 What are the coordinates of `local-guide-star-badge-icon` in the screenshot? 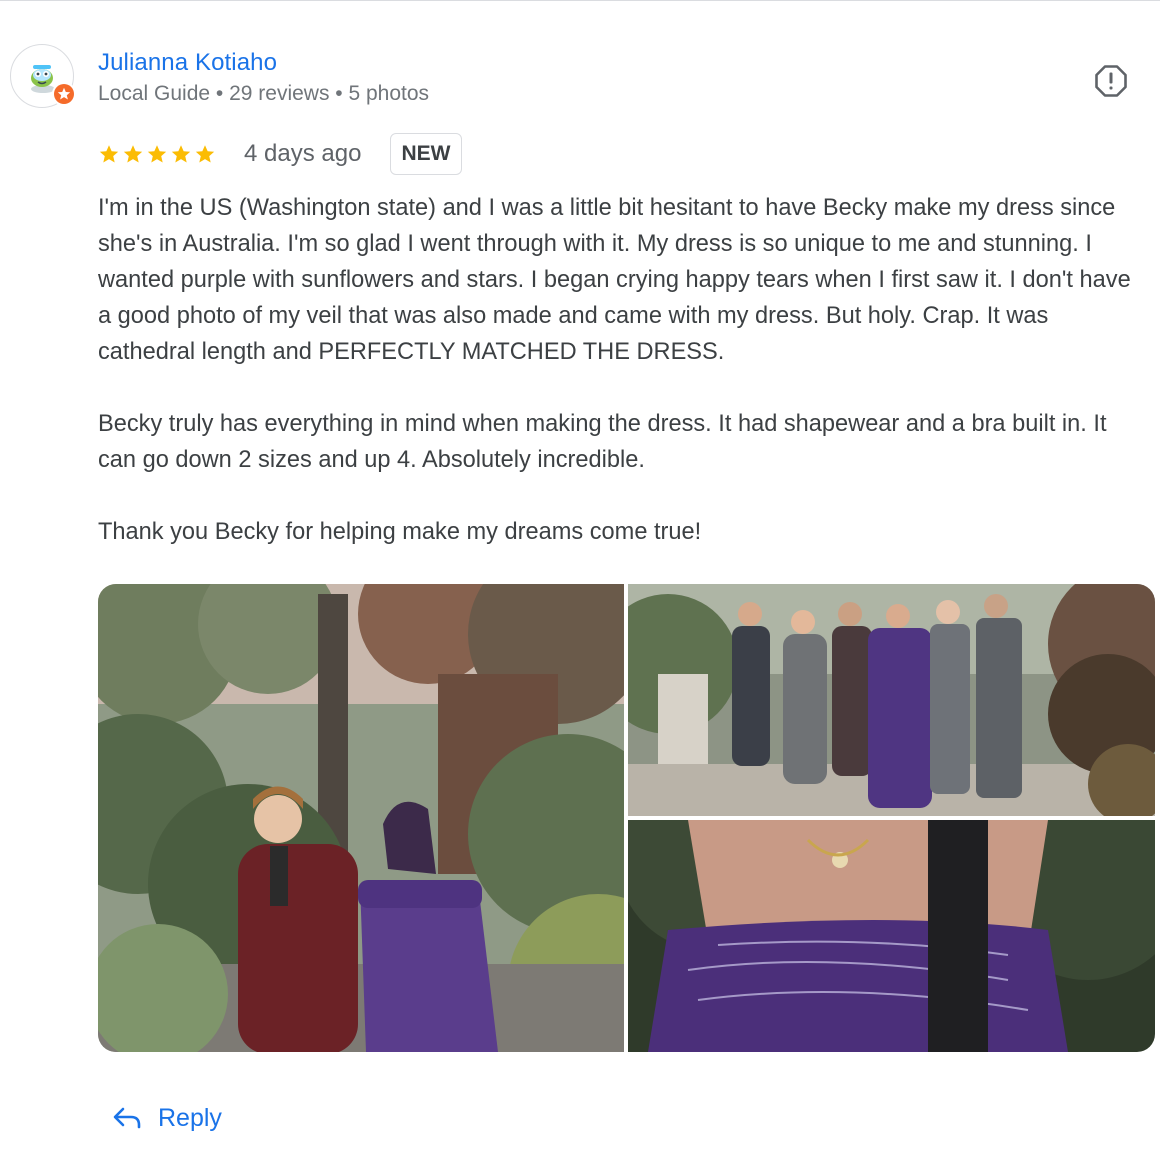 It's located at (64, 94).